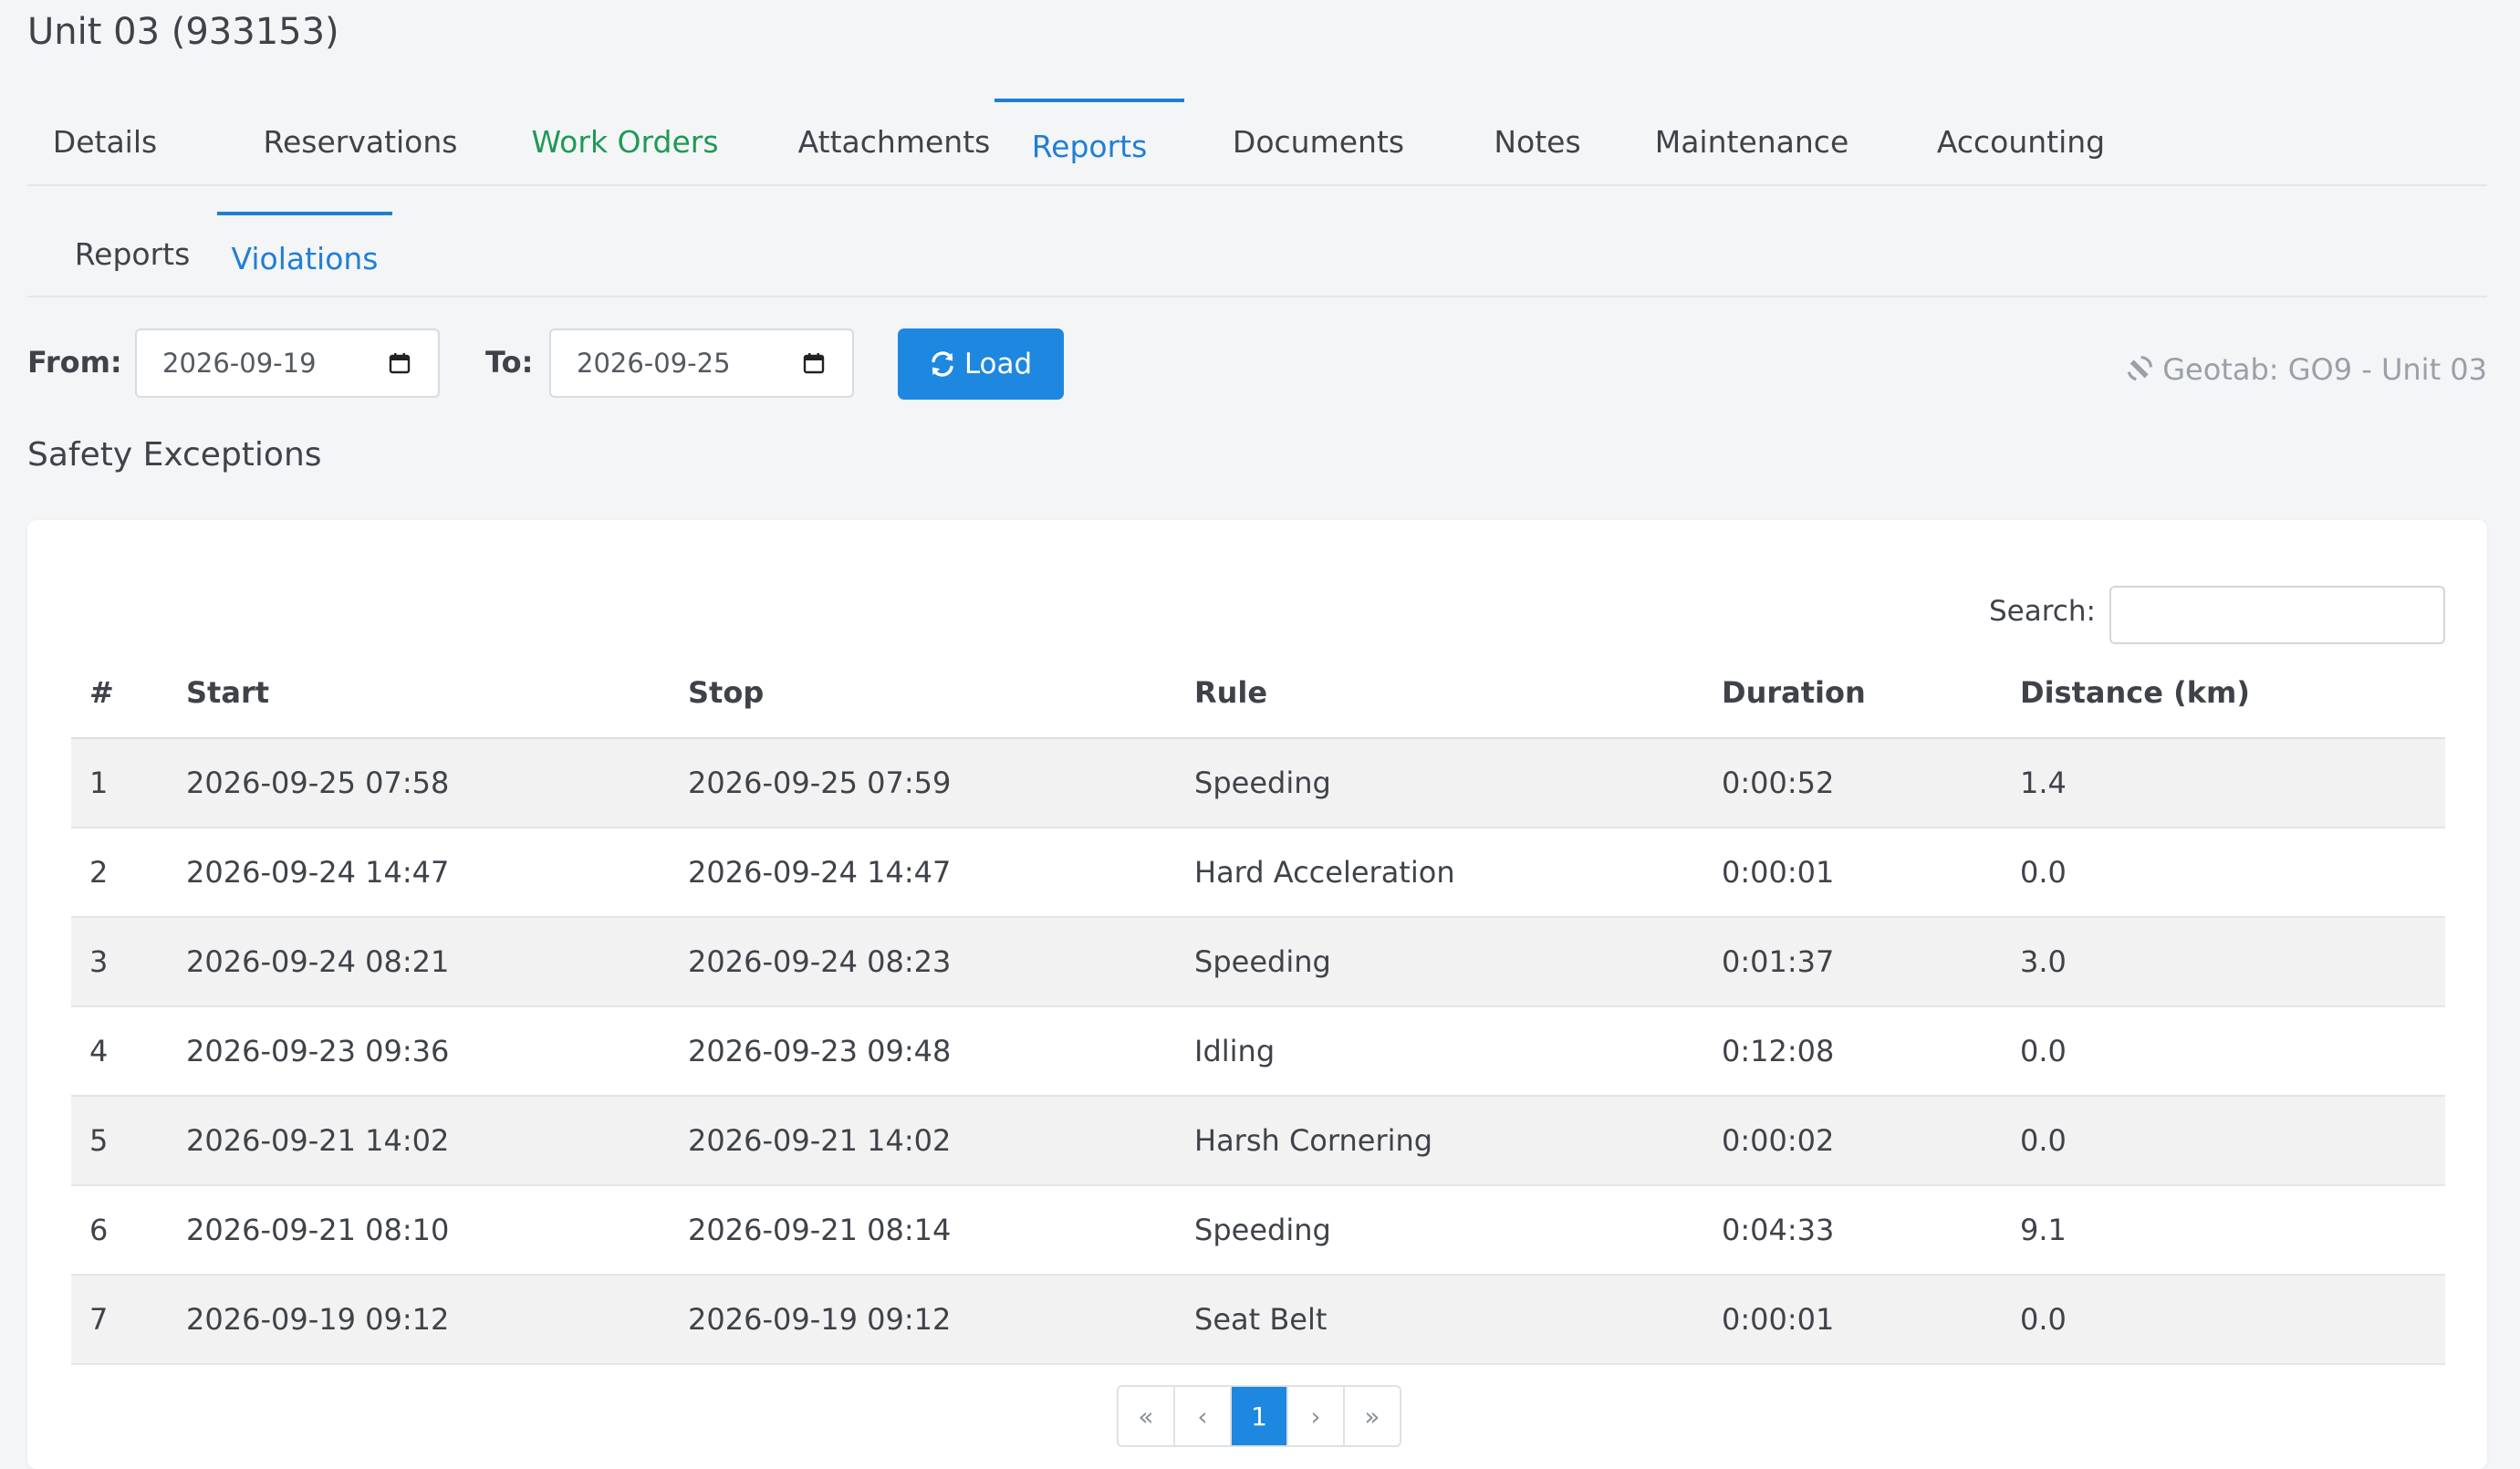  I want to click on cell-start: 2026-09-21 14:02, so click(419, 1141).